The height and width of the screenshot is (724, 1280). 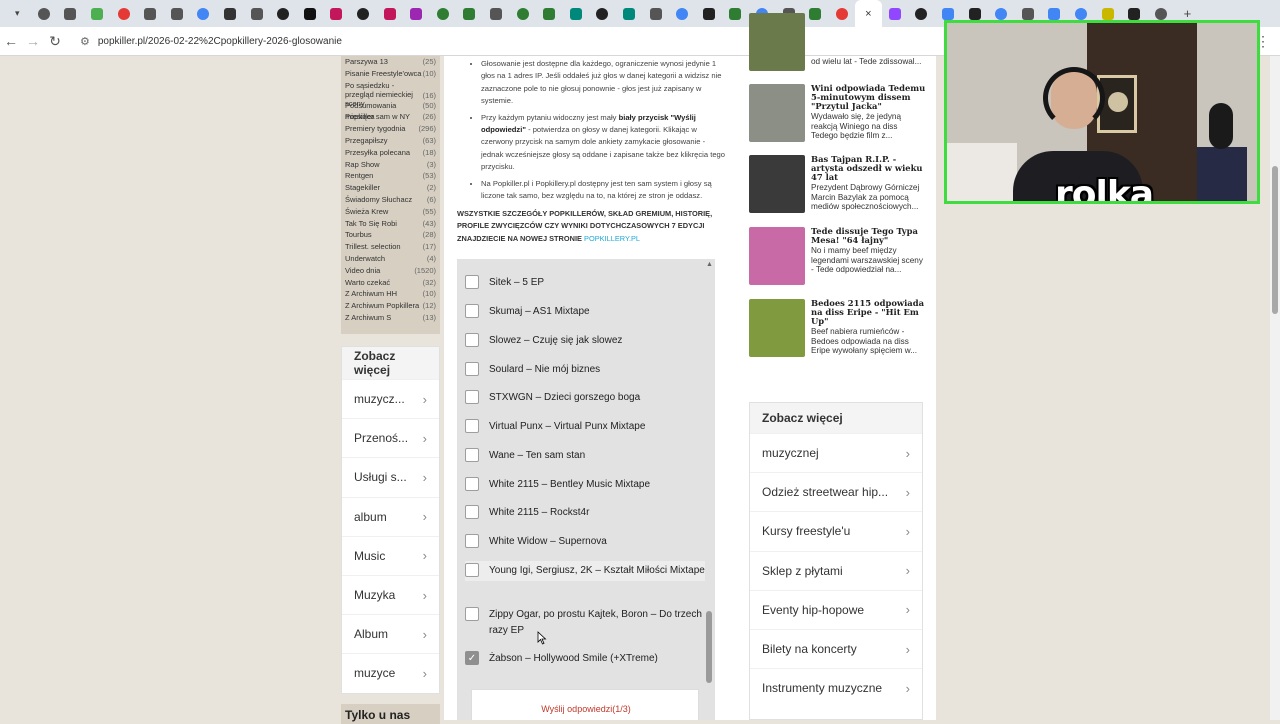 I want to click on left-more-item: Music ›, so click(x=390, y=555).